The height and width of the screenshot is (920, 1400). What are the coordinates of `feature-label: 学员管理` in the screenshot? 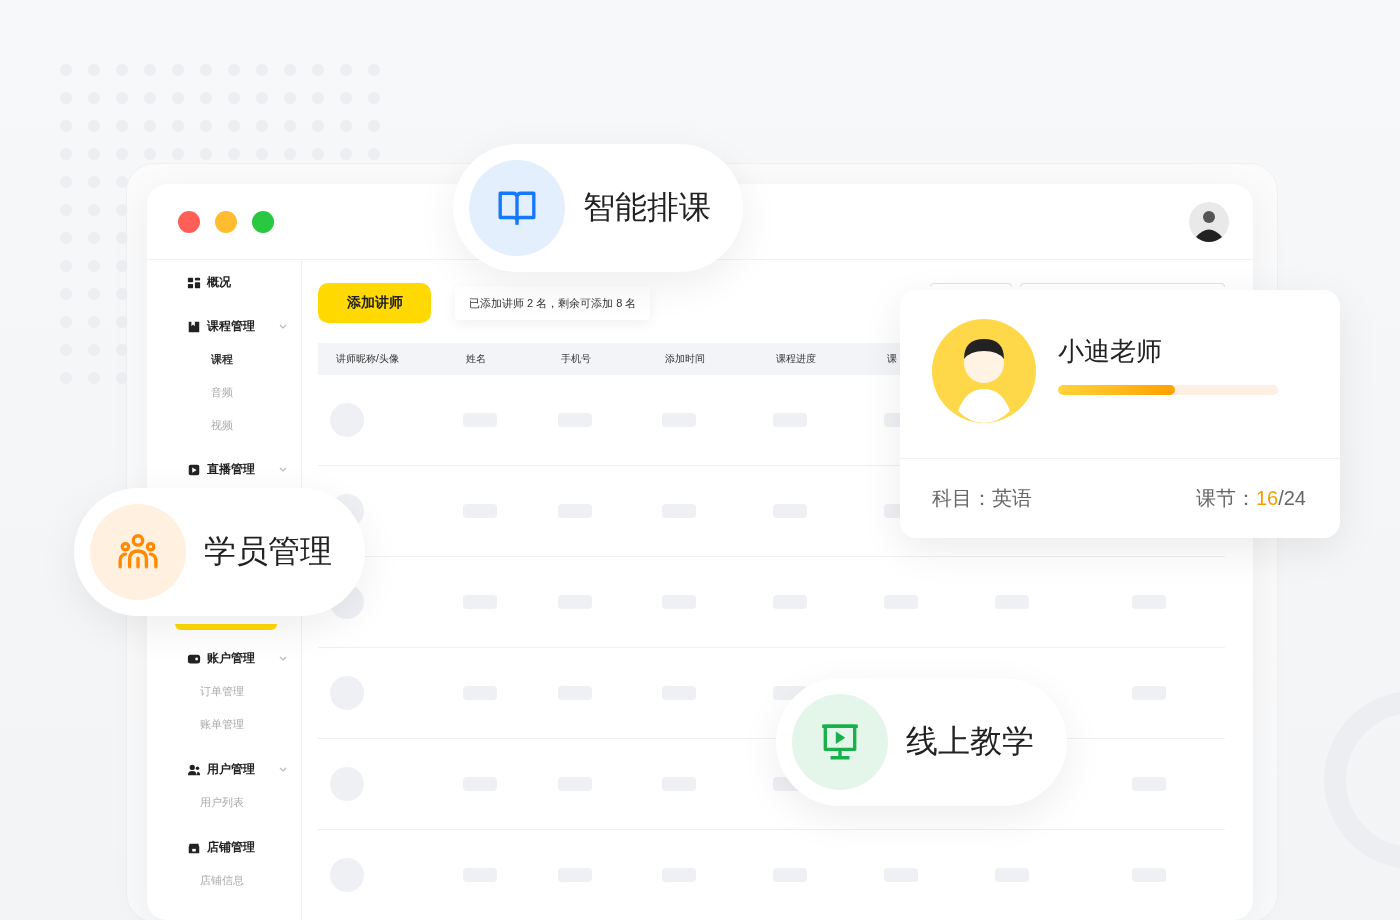 It's located at (268, 551).